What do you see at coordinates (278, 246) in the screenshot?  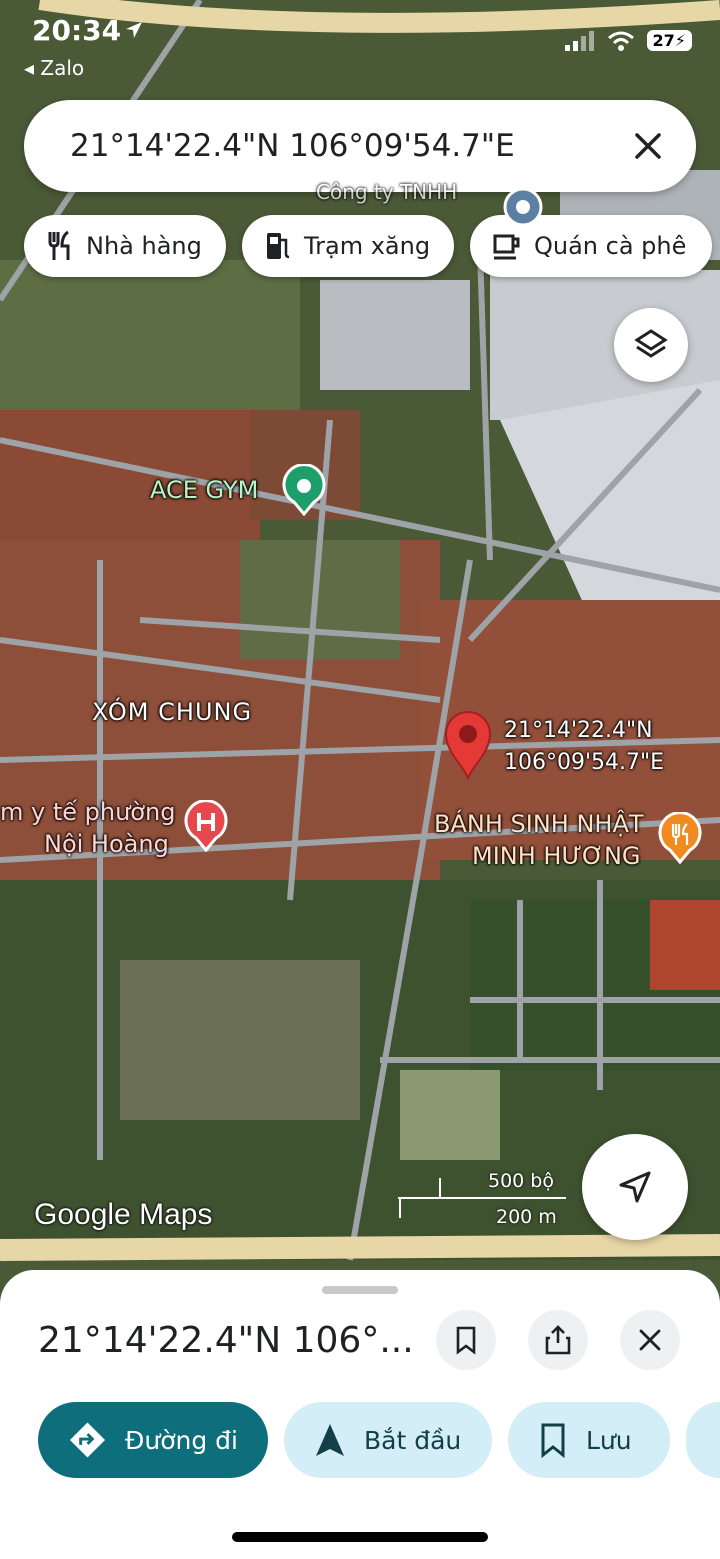 I see `gas-station-icon` at bounding box center [278, 246].